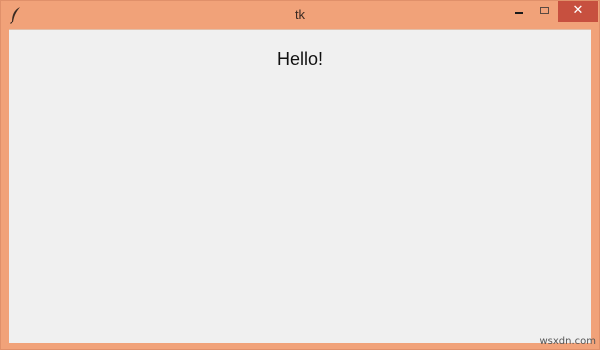  I want to click on maximize-button, so click(544, 11).